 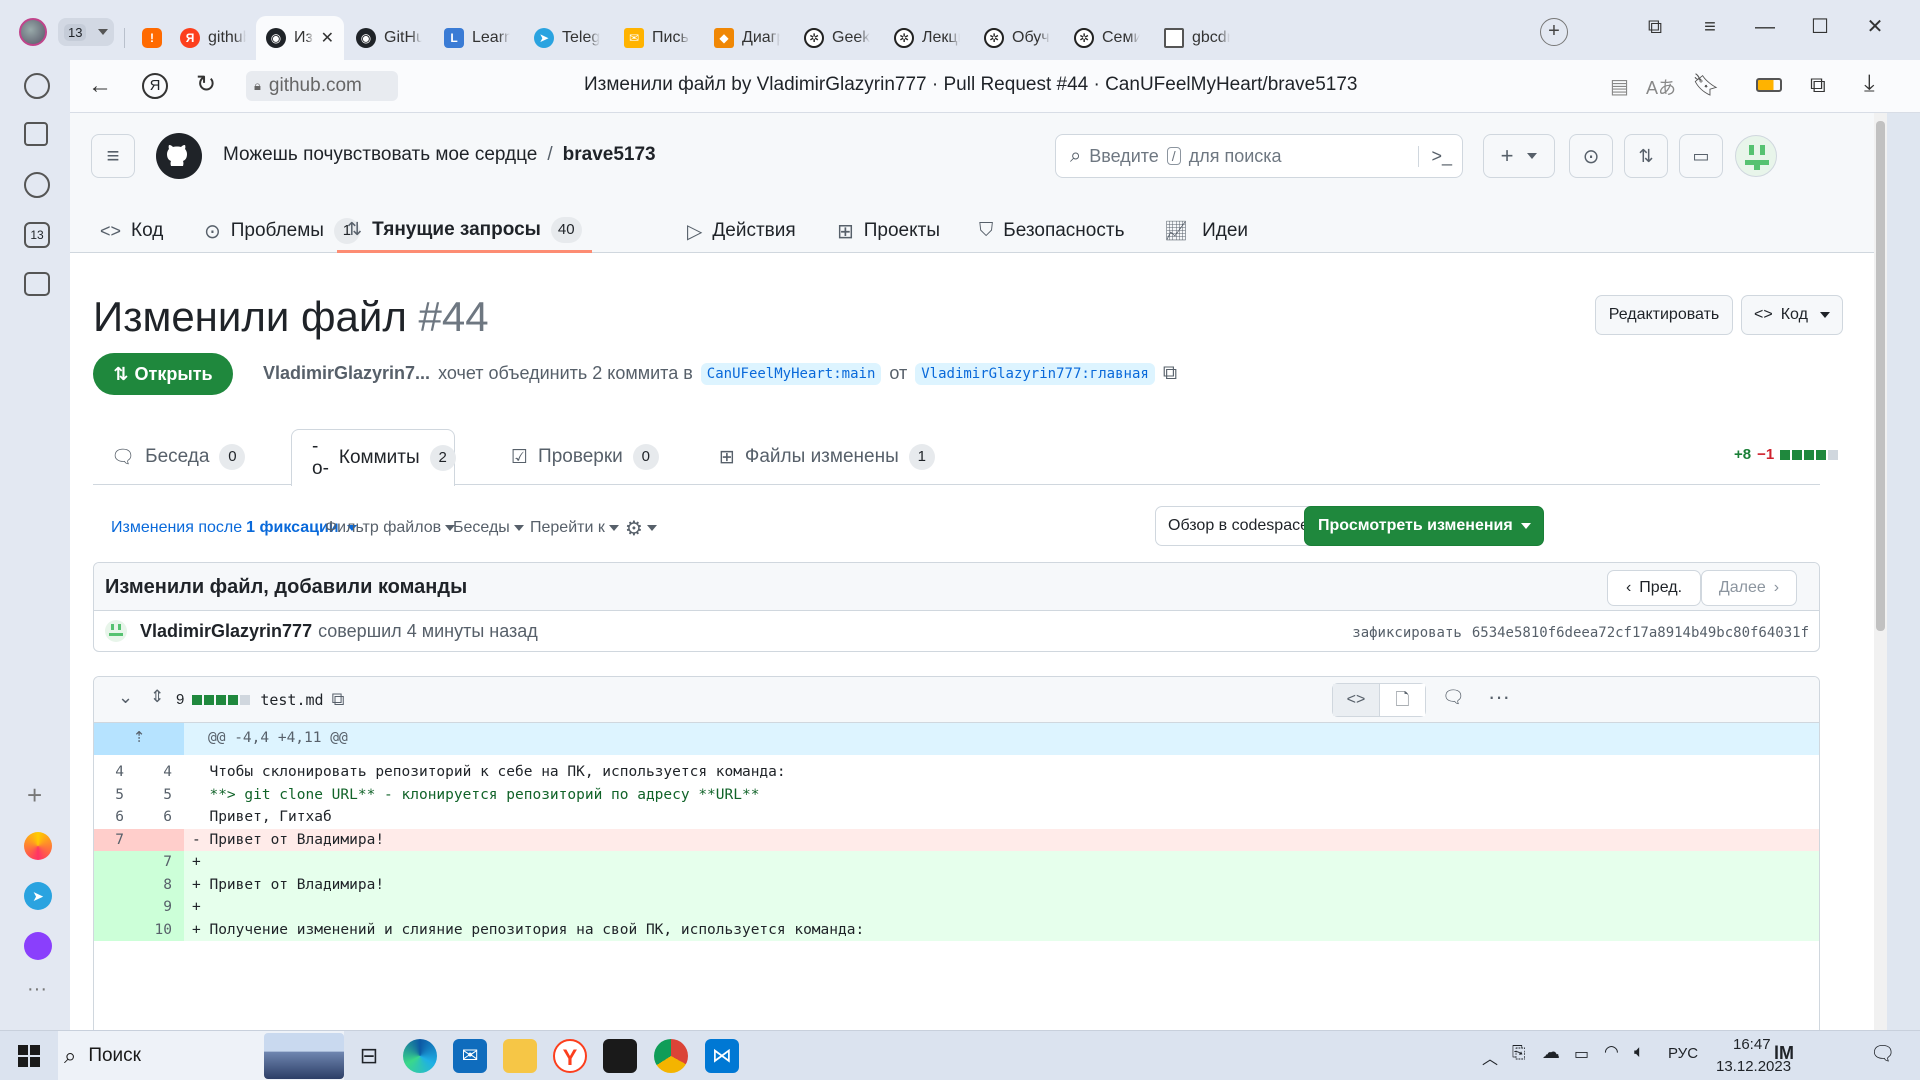 I want to click on telegram-icon: ➤, so click(x=38, y=896).